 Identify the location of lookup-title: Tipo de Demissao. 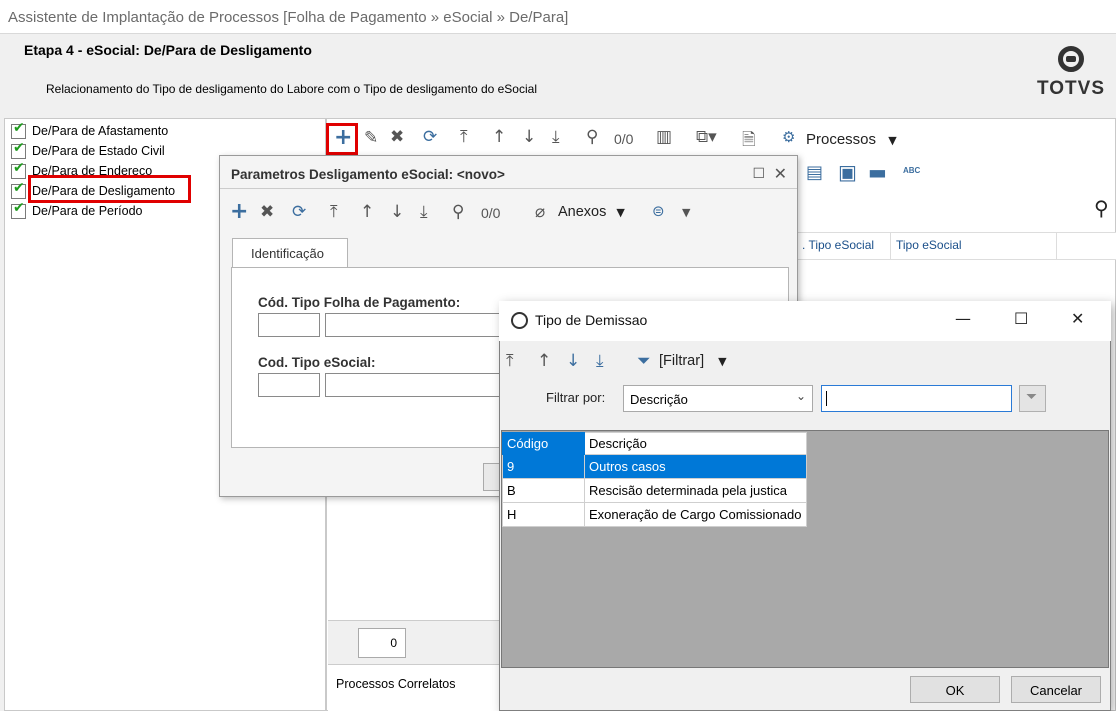
(591, 320).